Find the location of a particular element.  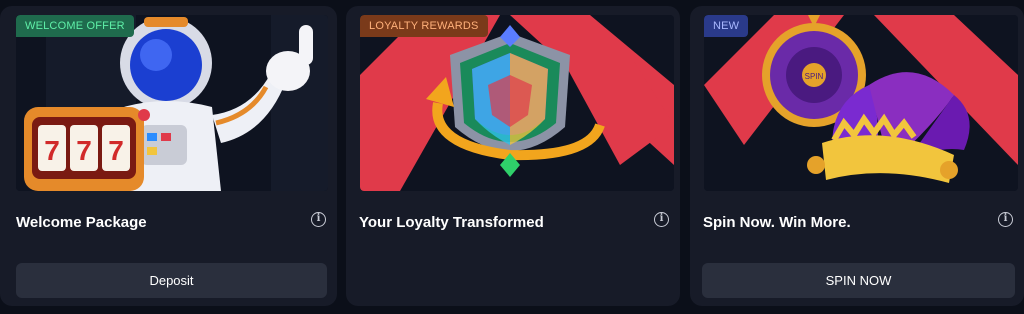

deposit-button: Deposit is located at coordinates (171, 280).